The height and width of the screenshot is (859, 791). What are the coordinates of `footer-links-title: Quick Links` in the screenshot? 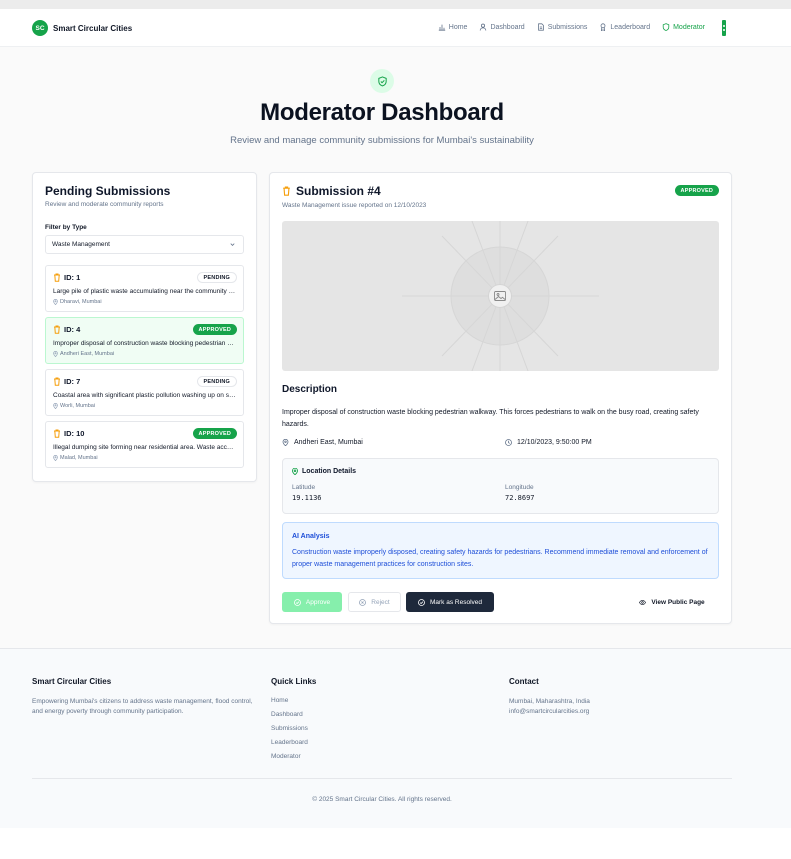 It's located at (294, 681).